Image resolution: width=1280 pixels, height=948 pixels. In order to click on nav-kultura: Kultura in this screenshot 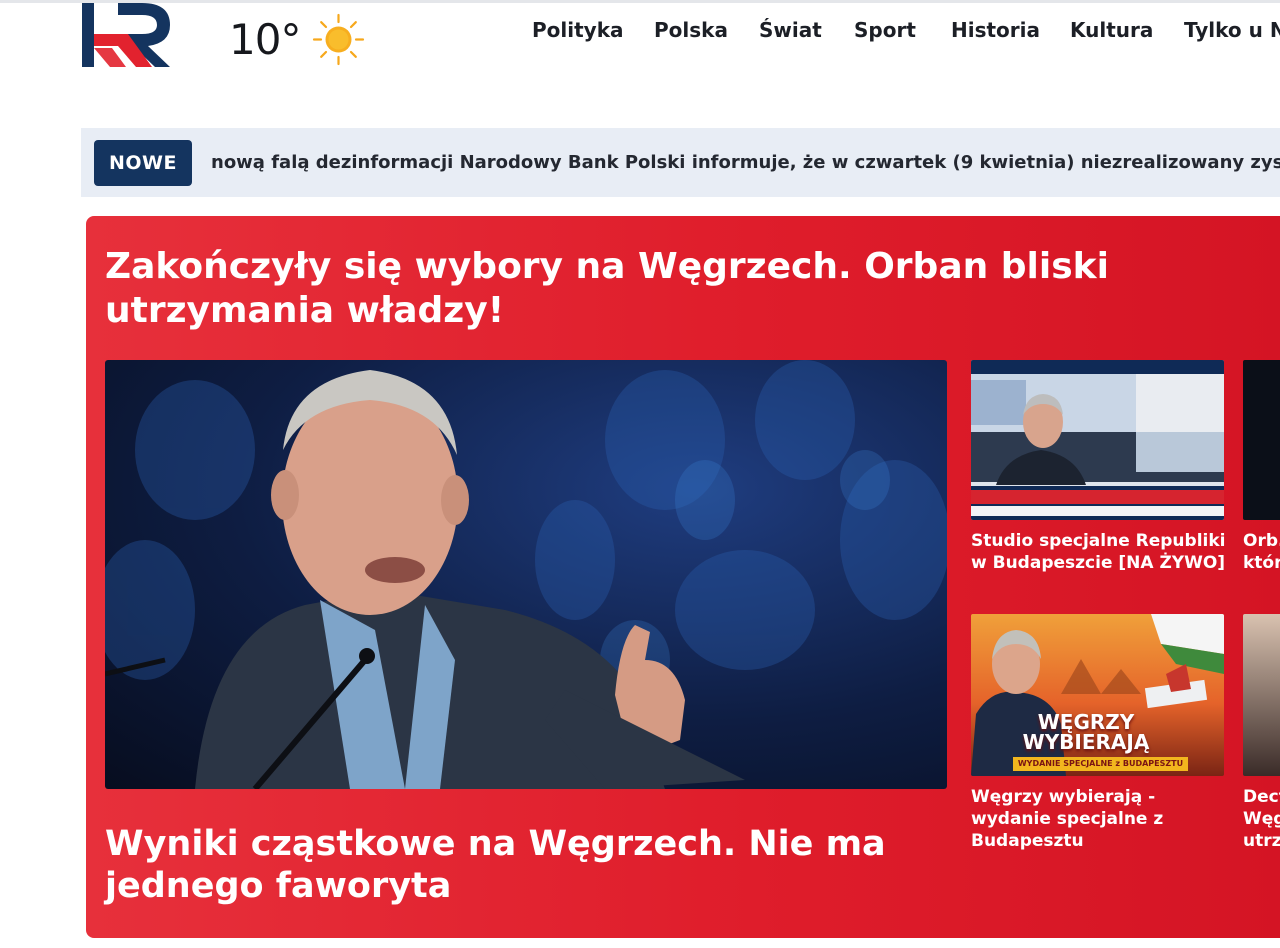, I will do `click(1111, 30)`.